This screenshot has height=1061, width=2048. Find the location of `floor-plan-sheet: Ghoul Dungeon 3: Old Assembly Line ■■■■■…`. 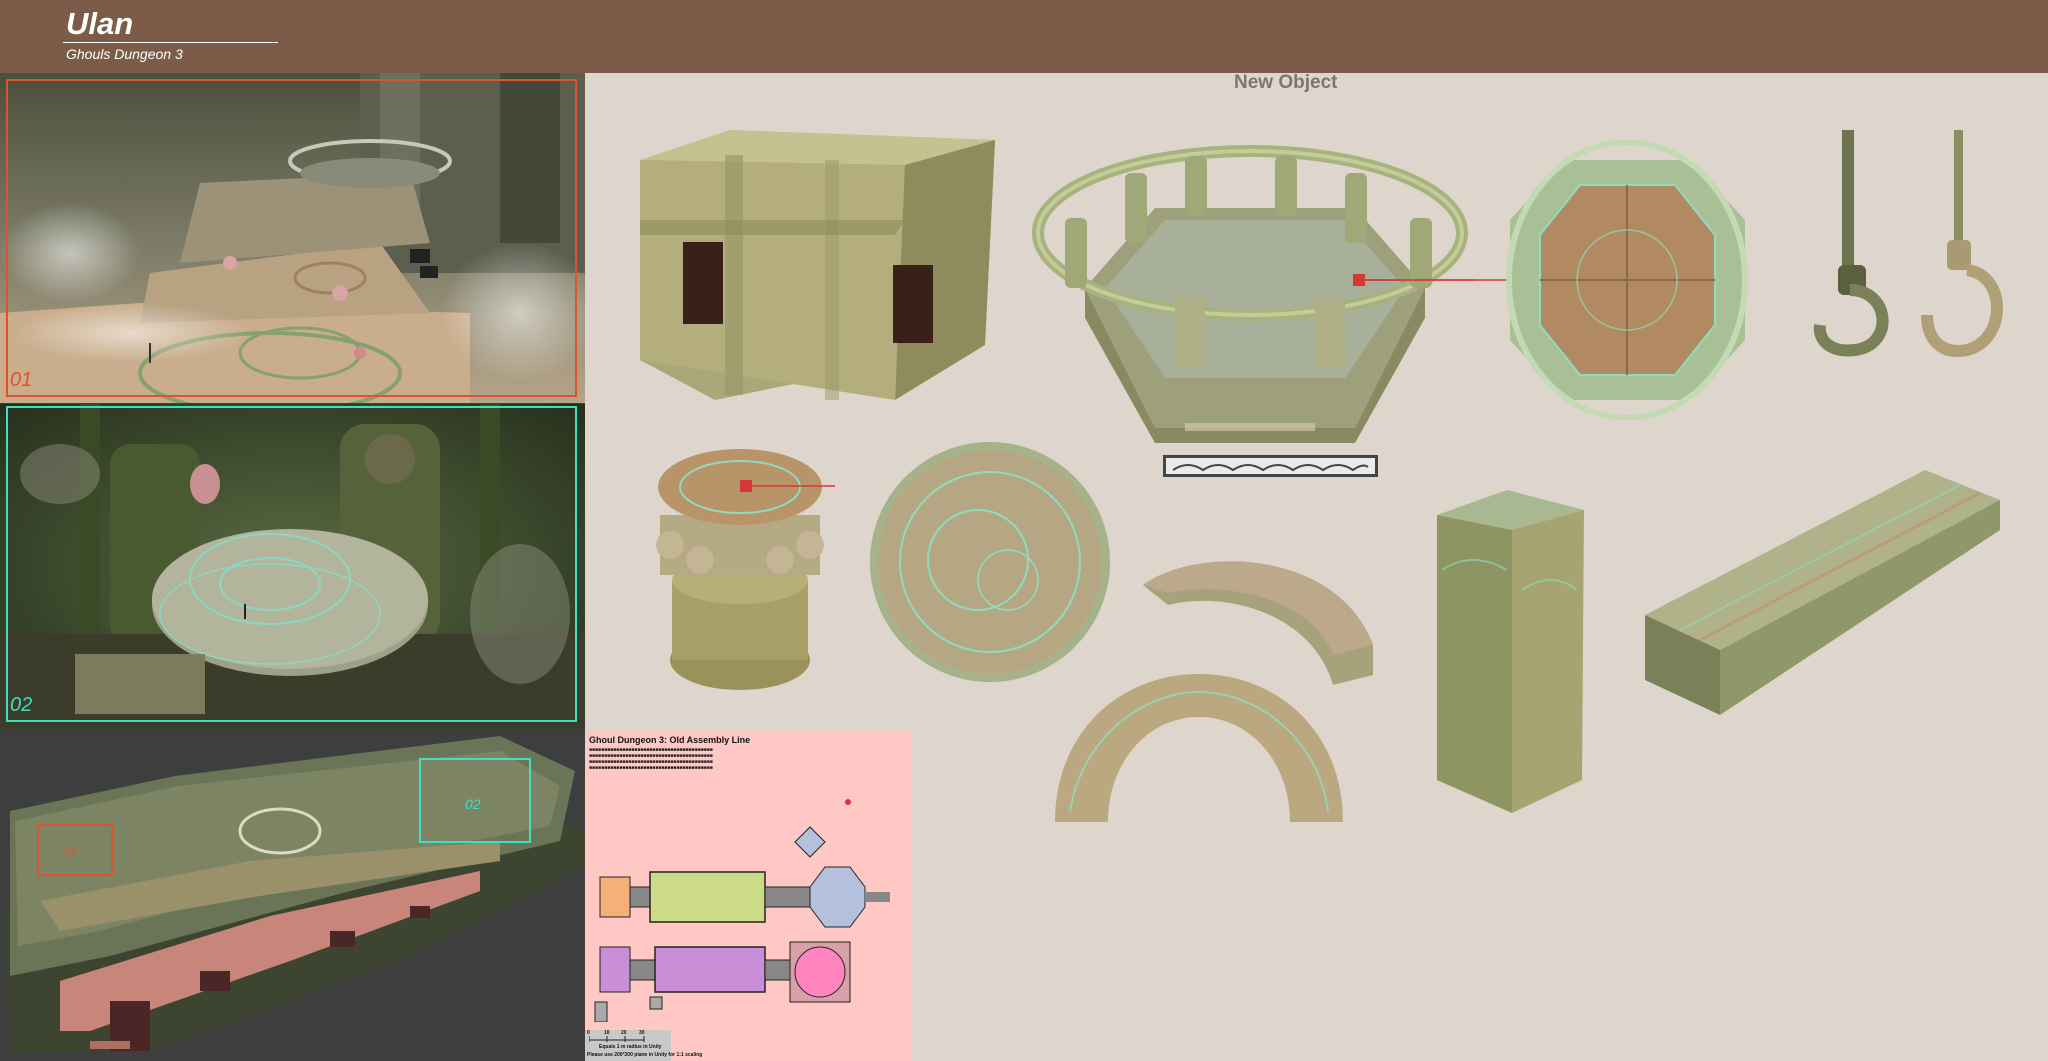

floor-plan-sheet: Ghoul Dungeon 3: Old Assembly Line ■■■■■… is located at coordinates (748, 896).